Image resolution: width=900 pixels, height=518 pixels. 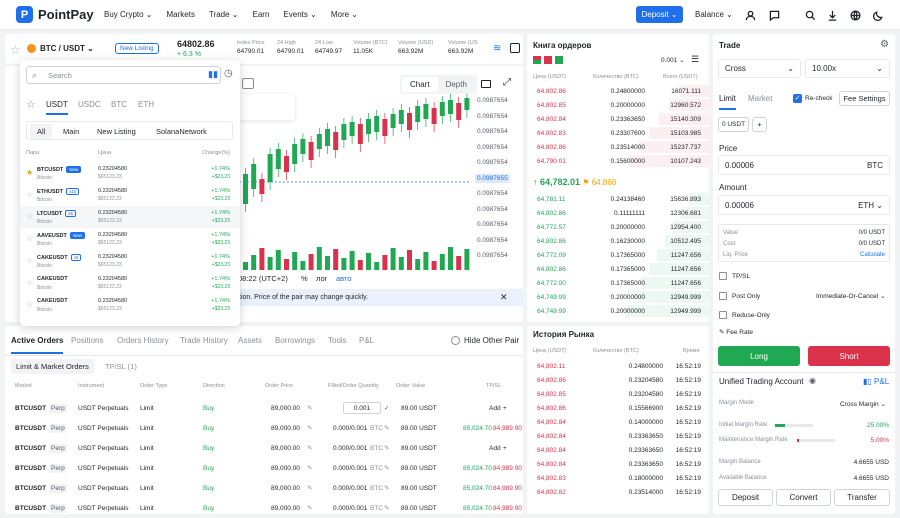 I want to click on tick-size-select: 0.001 ⌄, so click(x=673, y=60).